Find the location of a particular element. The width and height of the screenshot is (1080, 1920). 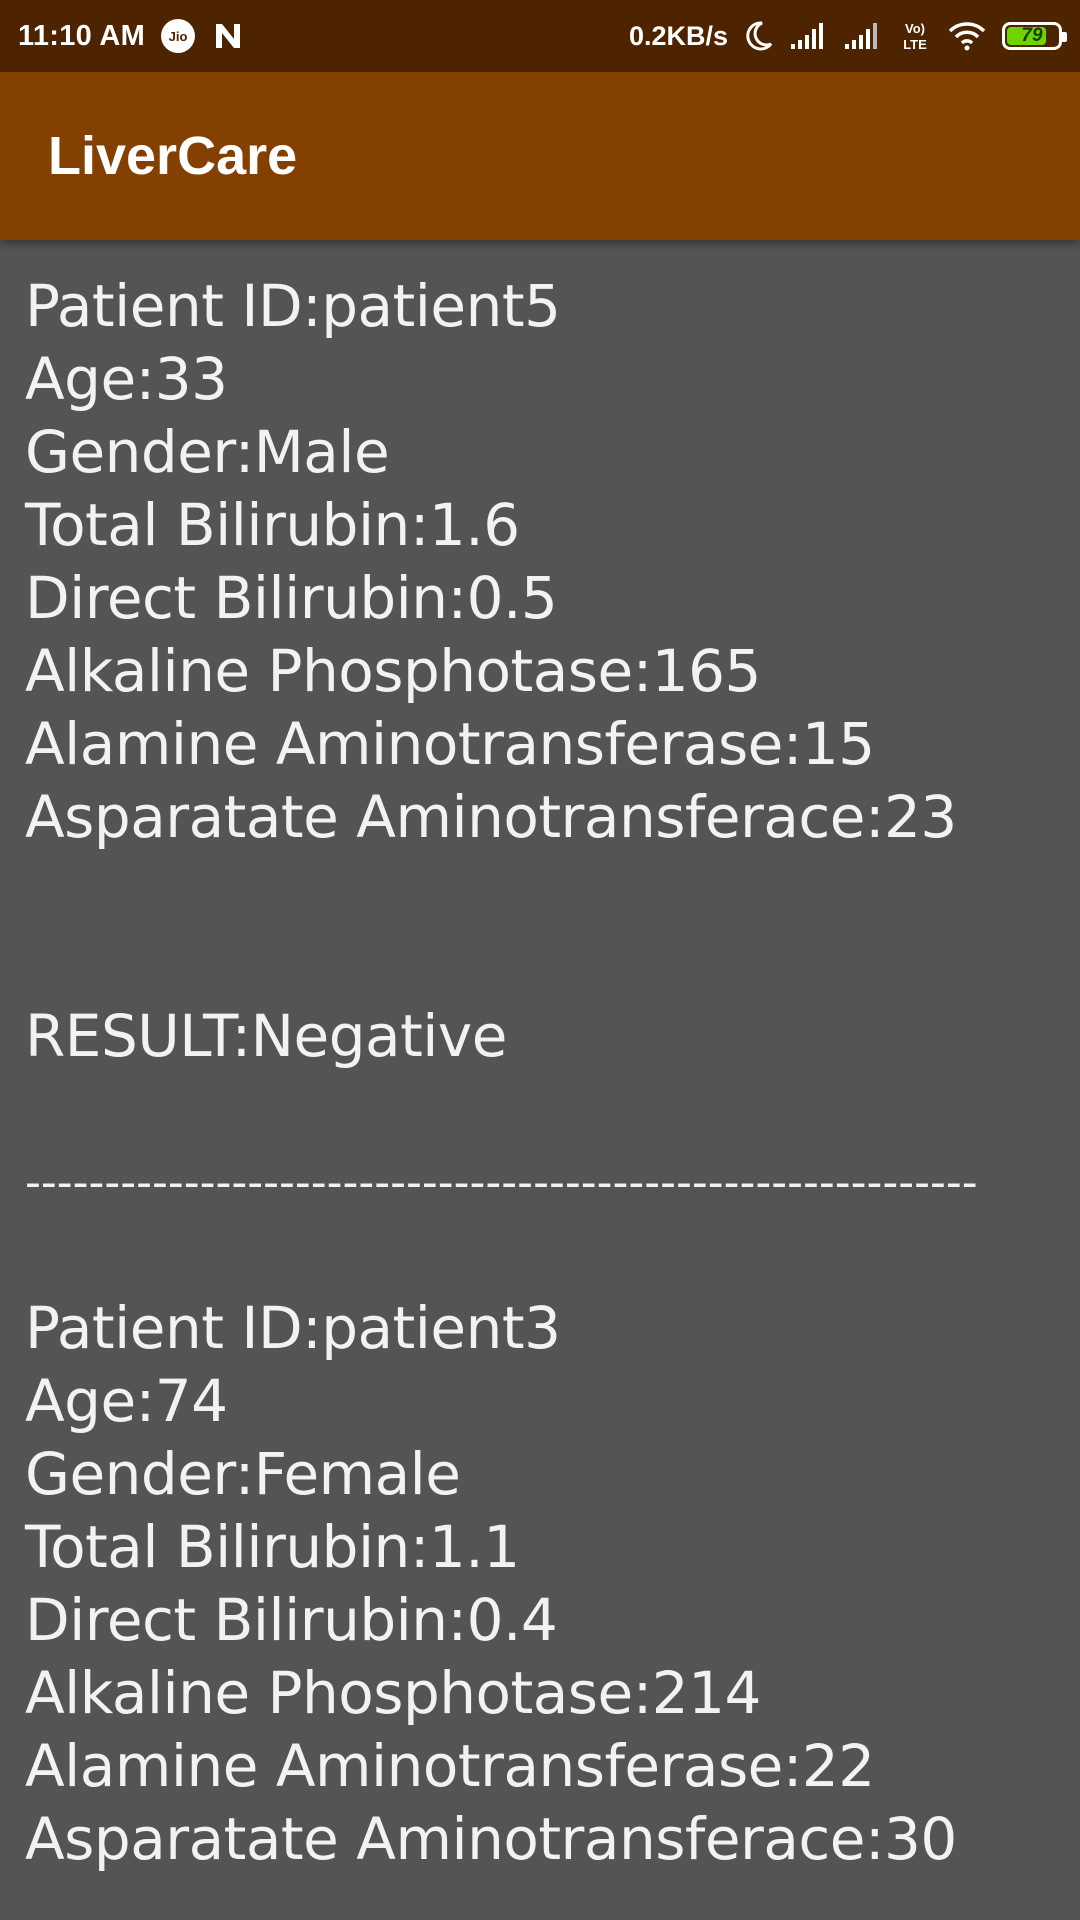

total-bilirubin: Total Bilirubin:1.1 is located at coordinates (272, 1547).